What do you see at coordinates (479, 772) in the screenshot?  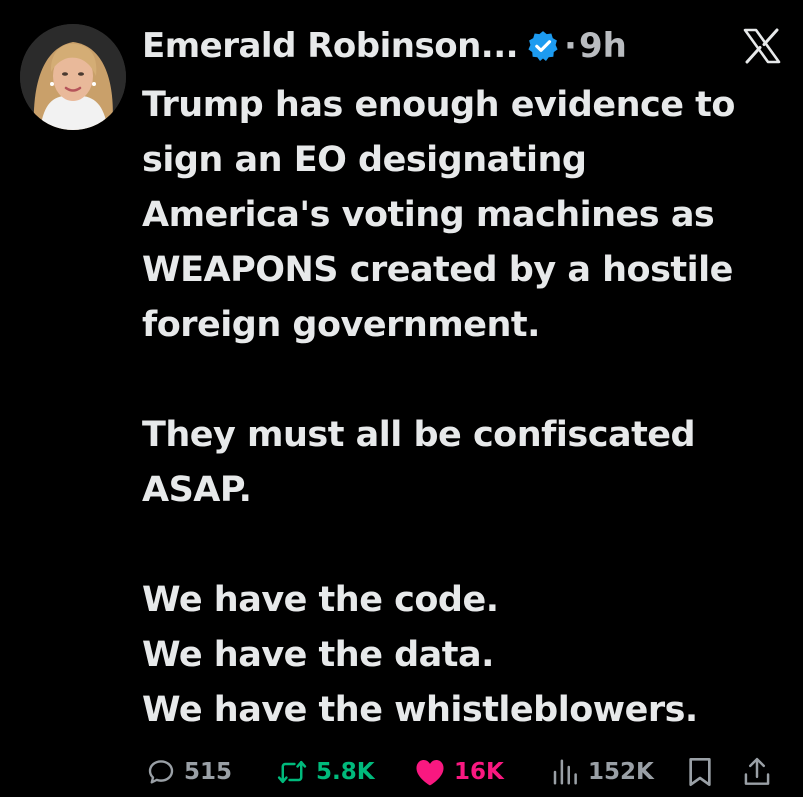 I see `like-count: 16K` at bounding box center [479, 772].